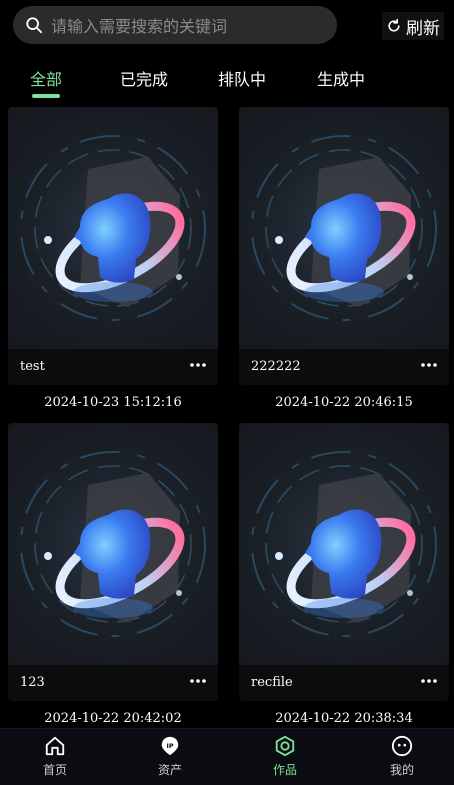 This screenshot has height=785, width=454. Describe the element at coordinates (344, 718) in the screenshot. I see `card-date: 2024-10-22 20:38:34` at that location.